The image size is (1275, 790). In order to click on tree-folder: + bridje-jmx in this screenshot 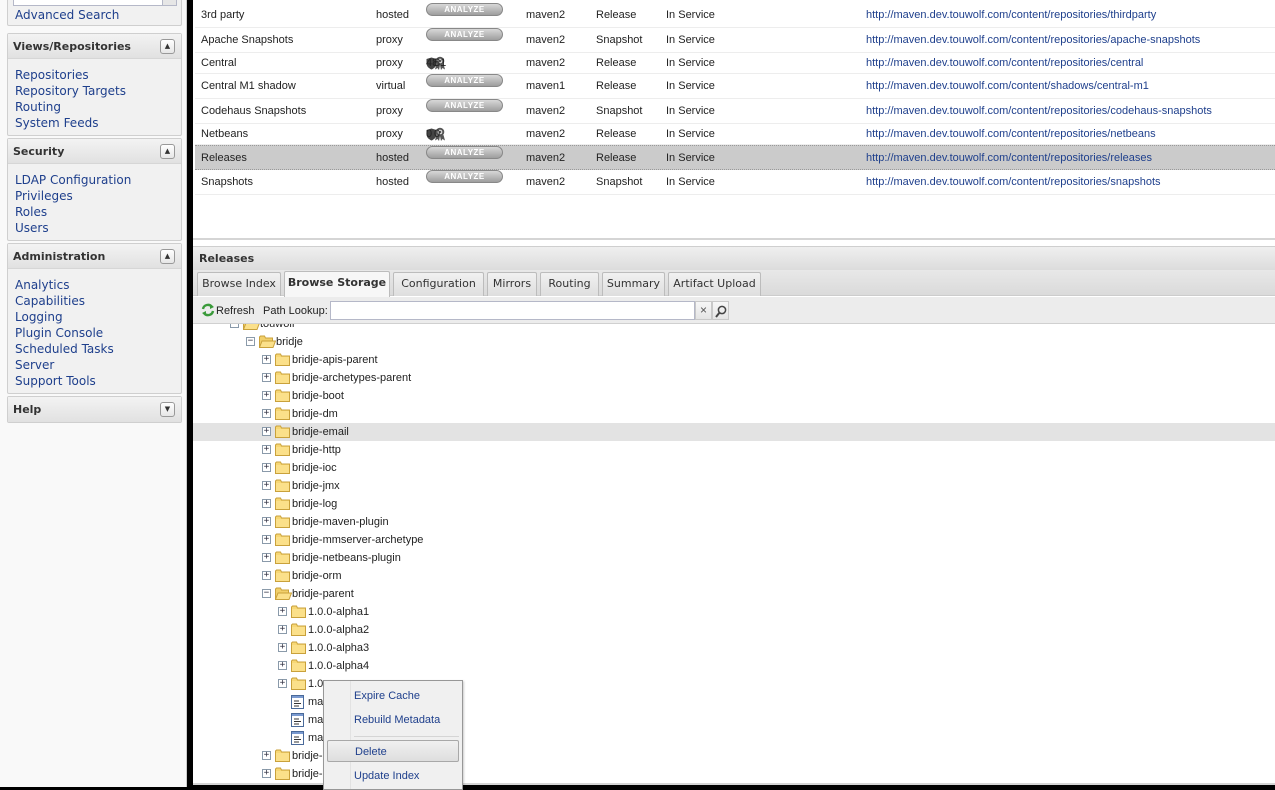, I will do `click(734, 486)`.